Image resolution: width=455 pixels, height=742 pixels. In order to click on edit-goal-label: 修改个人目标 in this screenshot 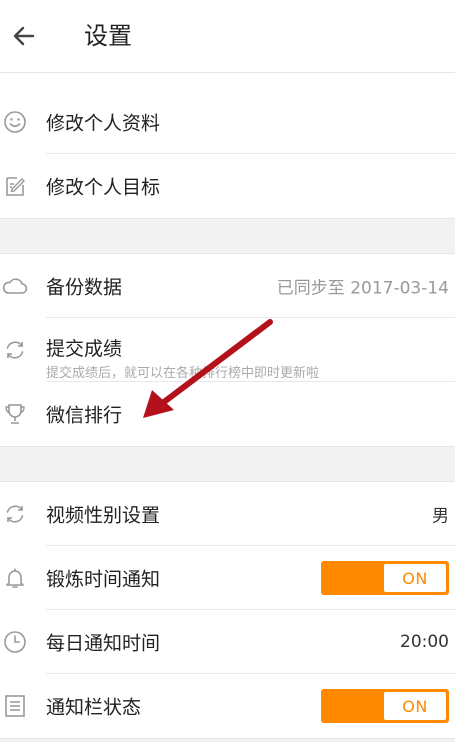, I will do `click(103, 187)`.